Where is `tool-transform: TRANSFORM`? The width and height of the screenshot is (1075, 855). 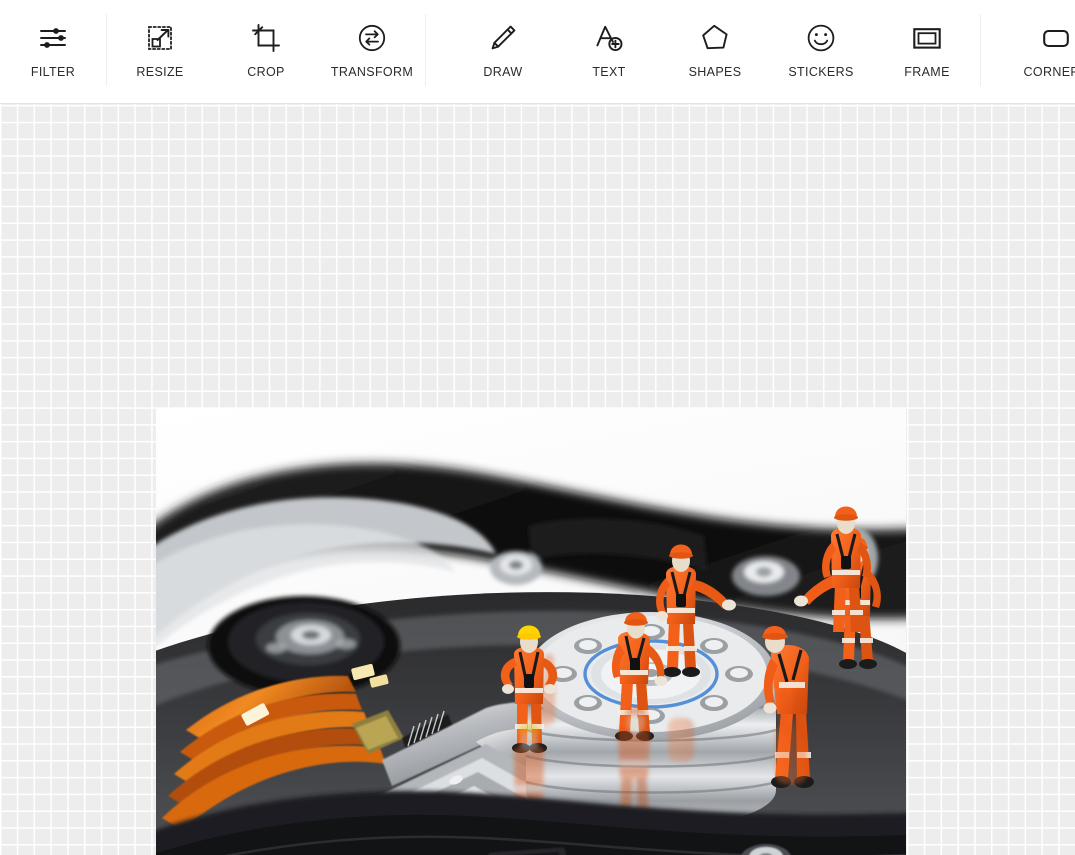 tool-transform: TRANSFORM is located at coordinates (372, 52).